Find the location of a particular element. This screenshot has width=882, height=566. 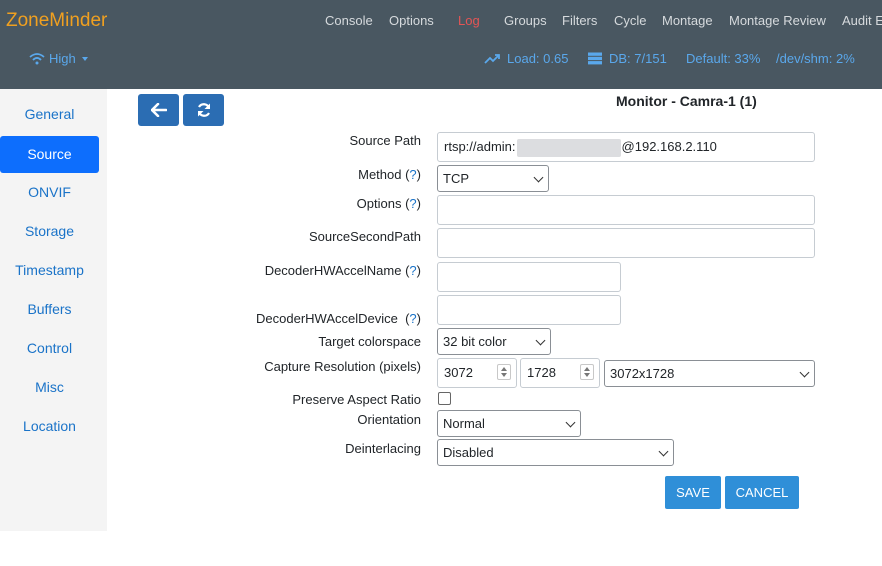

nav-item-cycle: Cycle is located at coordinates (630, 20).